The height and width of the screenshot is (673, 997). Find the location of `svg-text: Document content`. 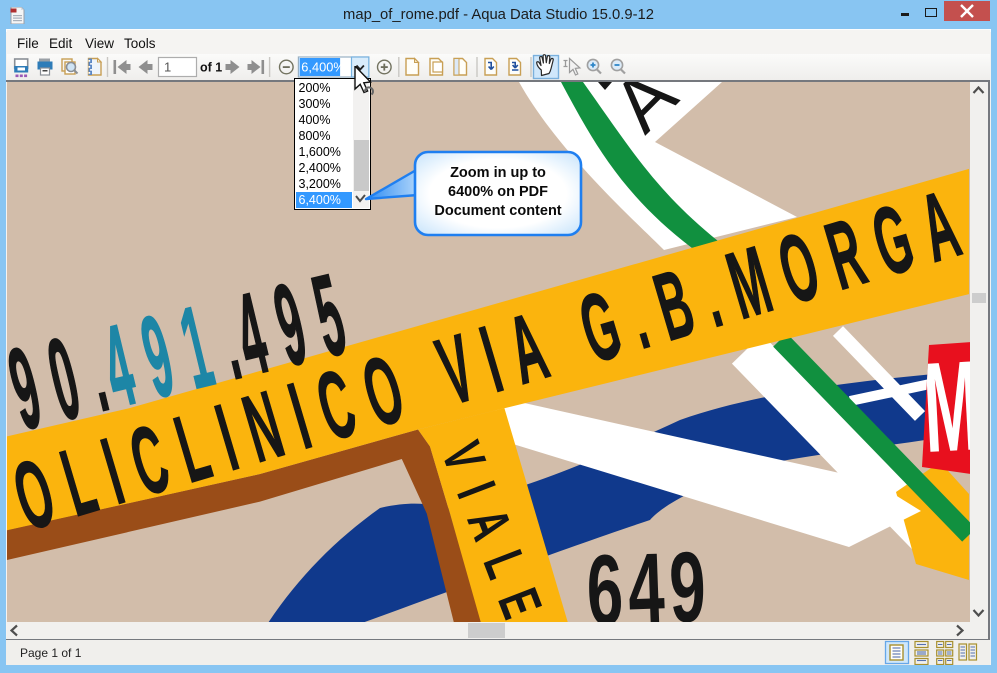

svg-text: Document content is located at coordinates (497, 211).